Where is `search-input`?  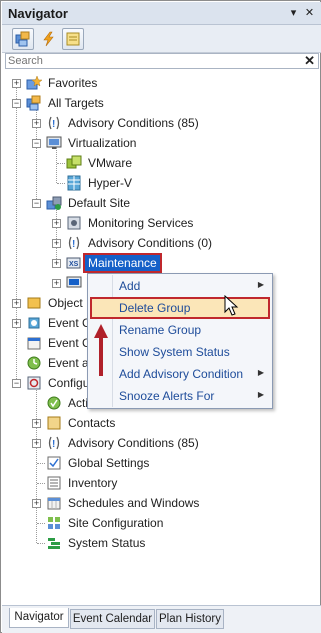
search-input is located at coordinates (153, 61).